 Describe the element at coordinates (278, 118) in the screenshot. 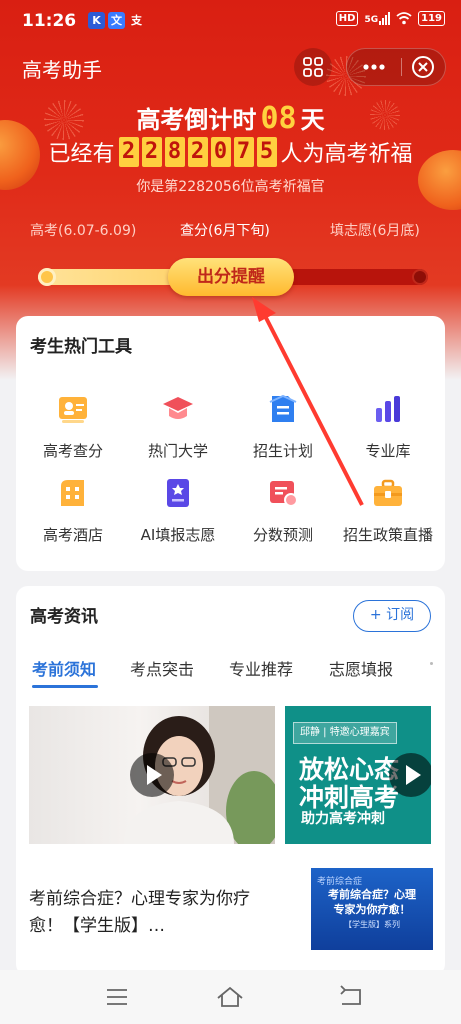

I see `countdown-days: 08` at that location.